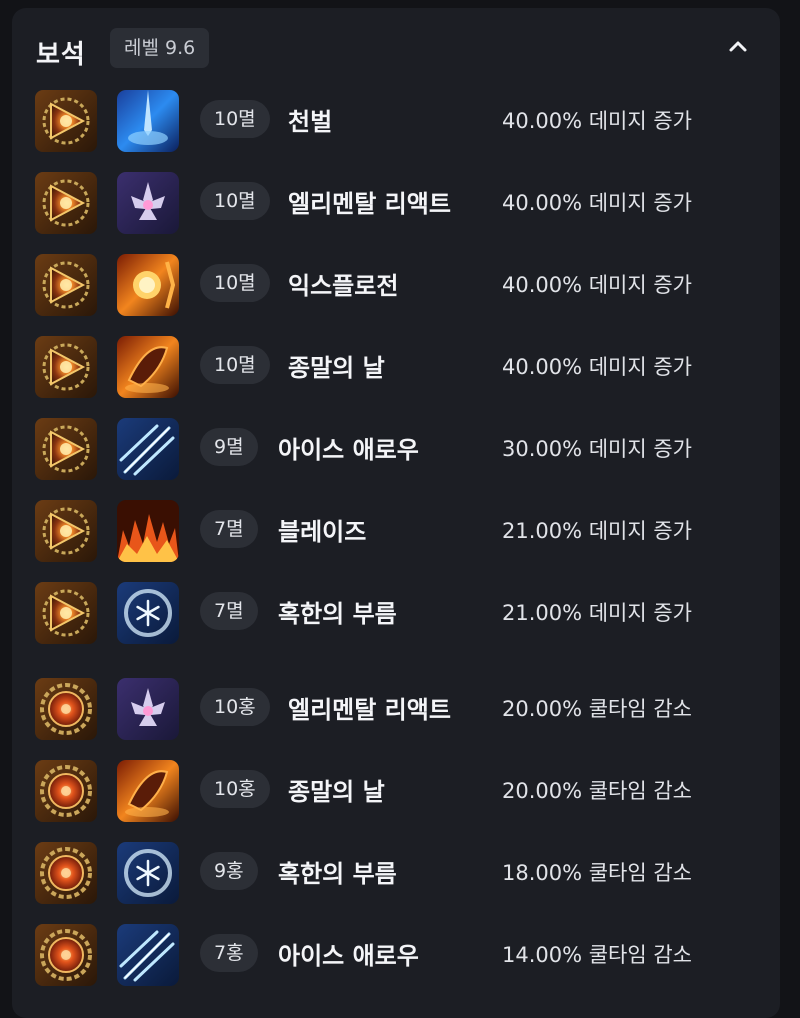 The width and height of the screenshot is (800, 1018). What do you see at coordinates (392, 121) in the screenshot?
I see `gem-row: 10멸 천벌 40.00% 데미지 증가` at bounding box center [392, 121].